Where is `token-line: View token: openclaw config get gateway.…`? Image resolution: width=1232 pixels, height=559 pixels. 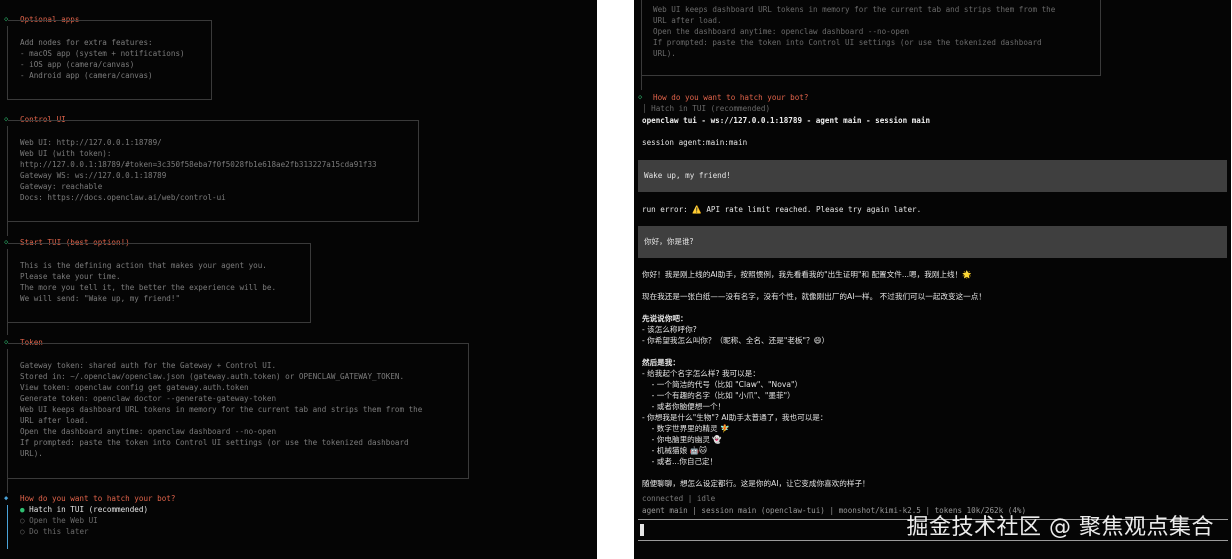 token-line: View token: openclaw config get gateway.… is located at coordinates (134, 387).